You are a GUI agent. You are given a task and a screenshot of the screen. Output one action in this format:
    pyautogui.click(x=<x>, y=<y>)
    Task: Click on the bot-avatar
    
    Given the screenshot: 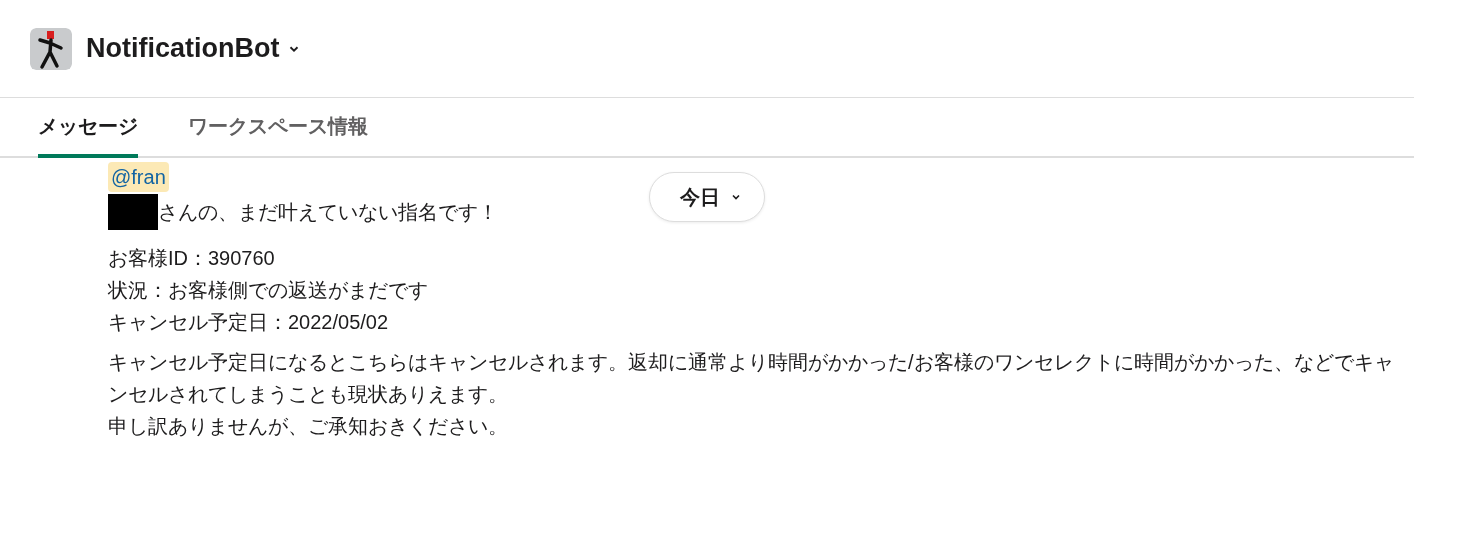 What is the action you would take?
    pyautogui.click(x=51, y=48)
    